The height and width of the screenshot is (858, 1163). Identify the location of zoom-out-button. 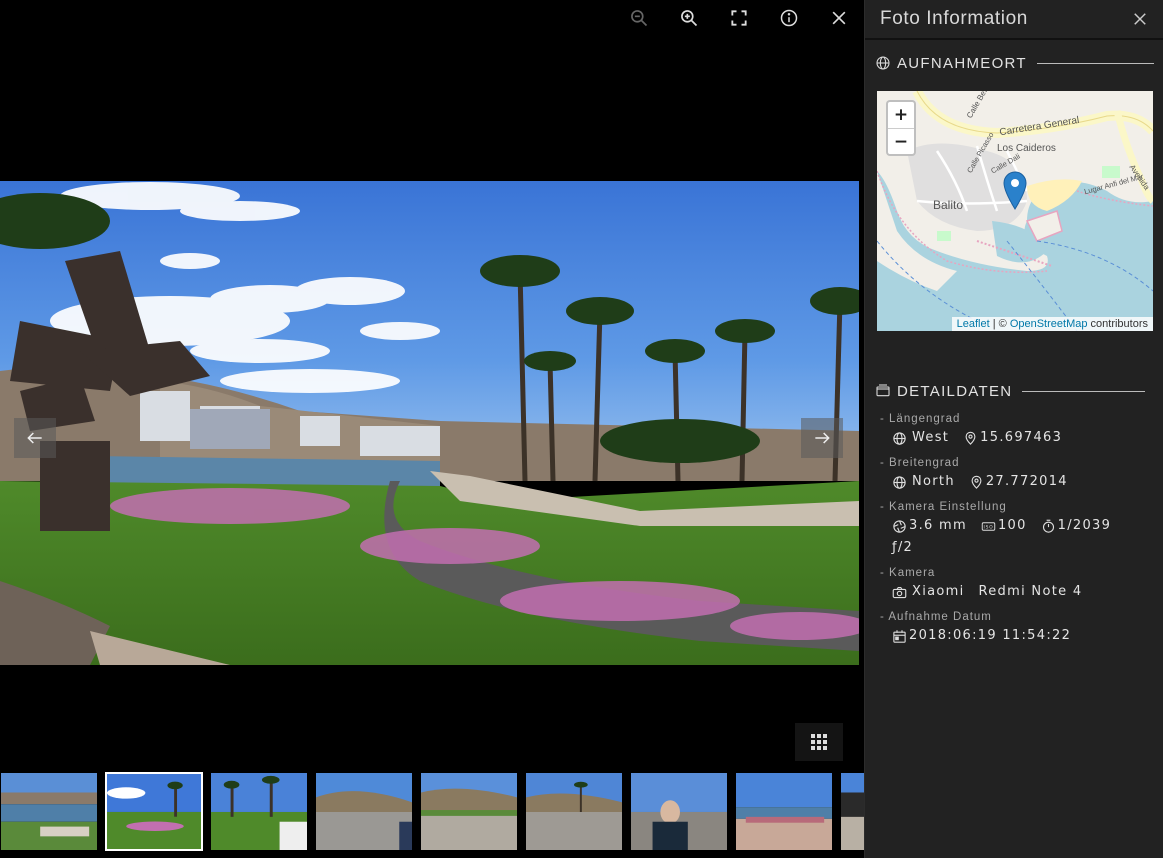
(639, 18).